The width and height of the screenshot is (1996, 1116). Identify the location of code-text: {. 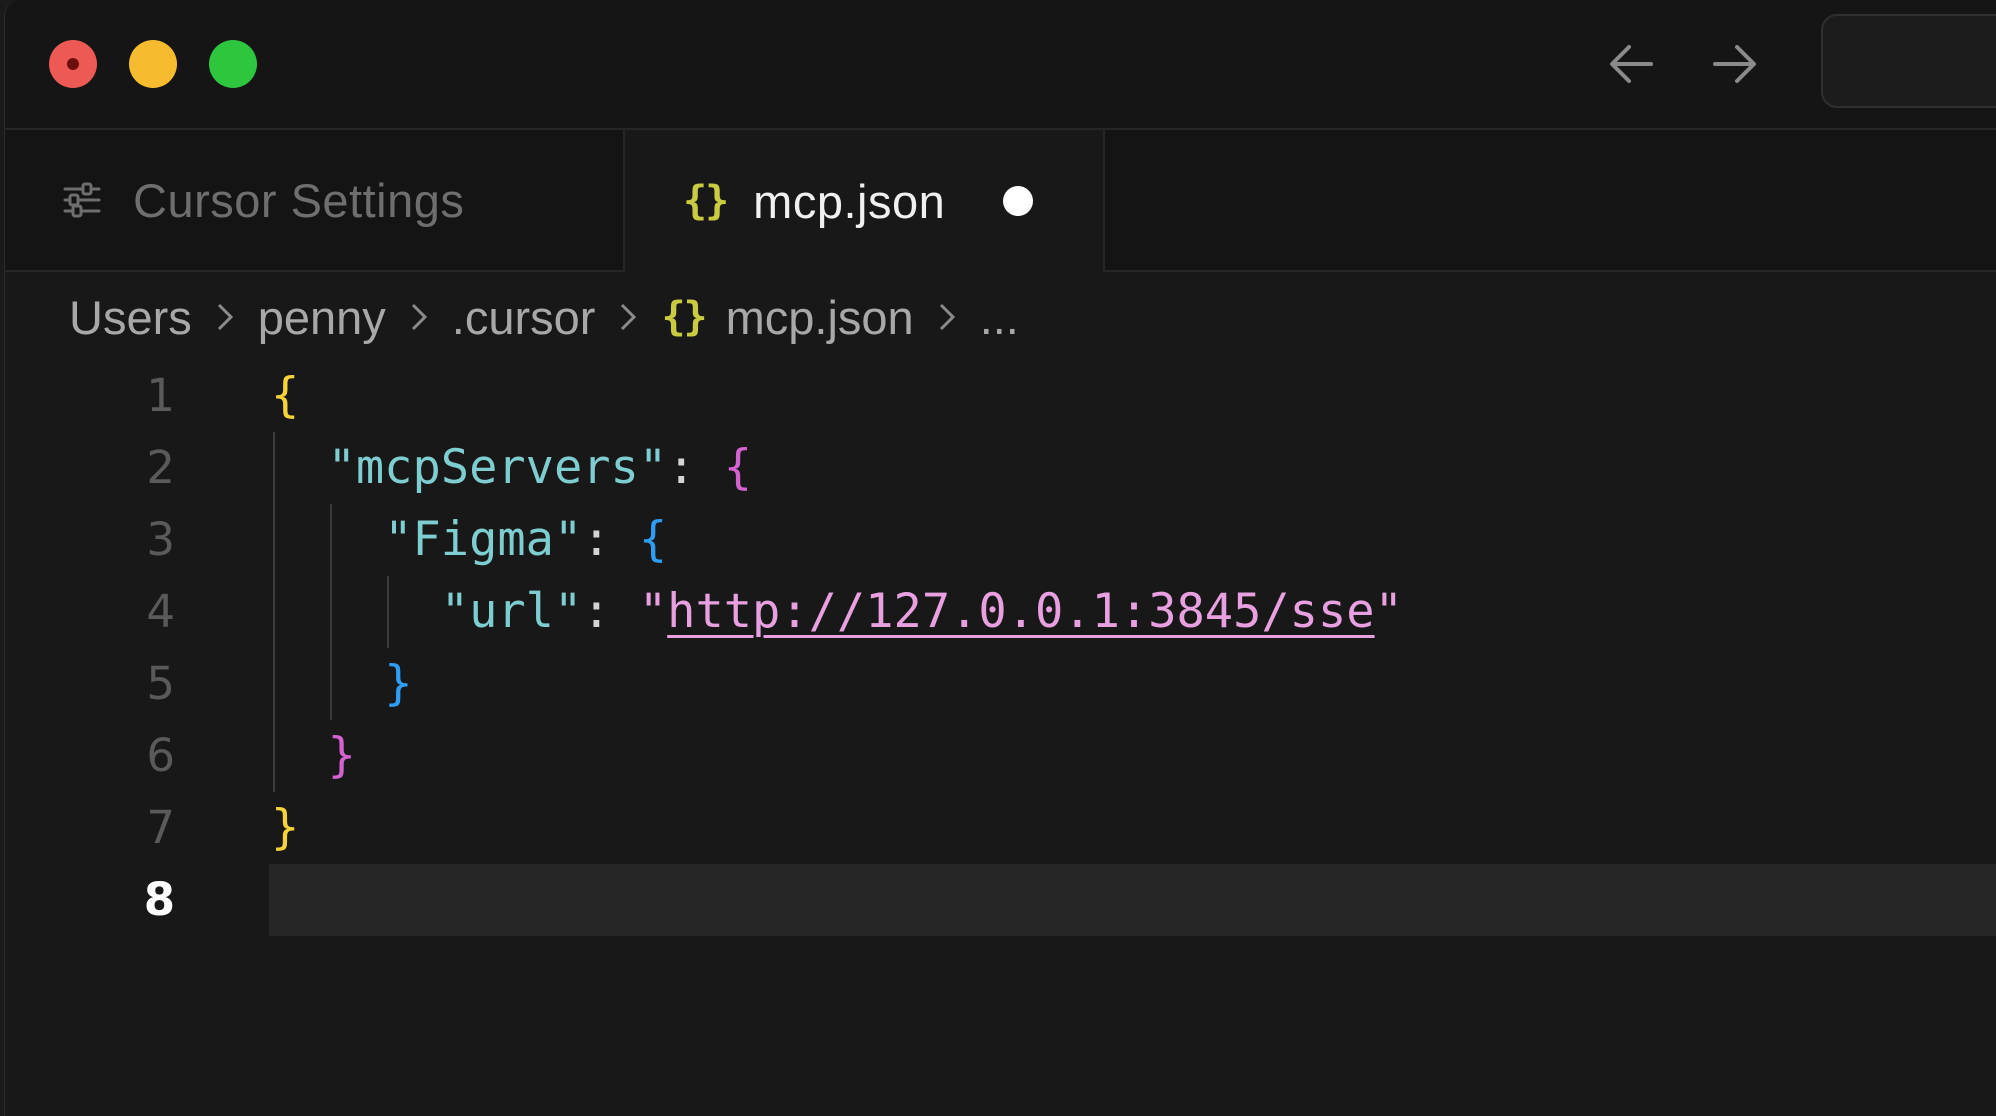
(285, 396).